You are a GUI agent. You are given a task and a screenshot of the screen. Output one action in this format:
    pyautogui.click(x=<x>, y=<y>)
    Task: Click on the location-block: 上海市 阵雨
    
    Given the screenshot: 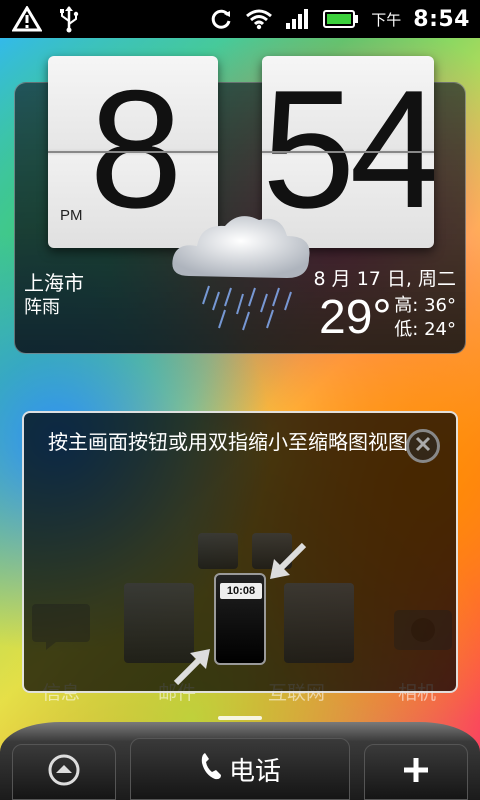 What is the action you would take?
    pyautogui.click(x=54, y=295)
    